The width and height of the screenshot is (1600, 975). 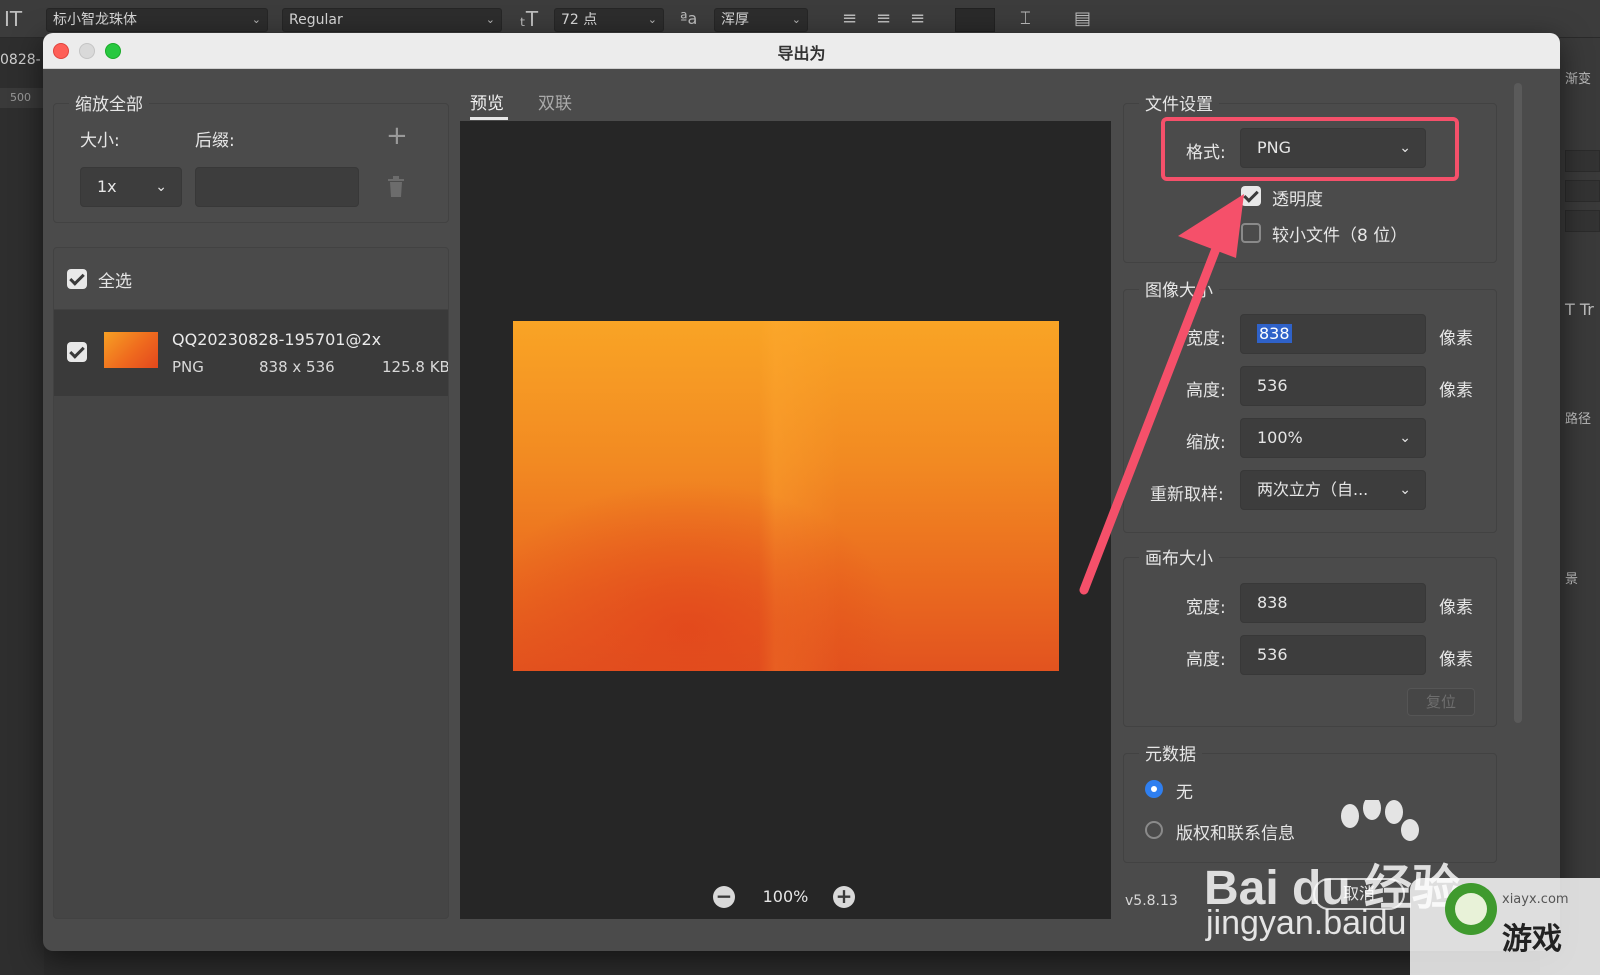 I want to click on site-watermark: xiayx.com 游戏, so click(x=1505, y=926).